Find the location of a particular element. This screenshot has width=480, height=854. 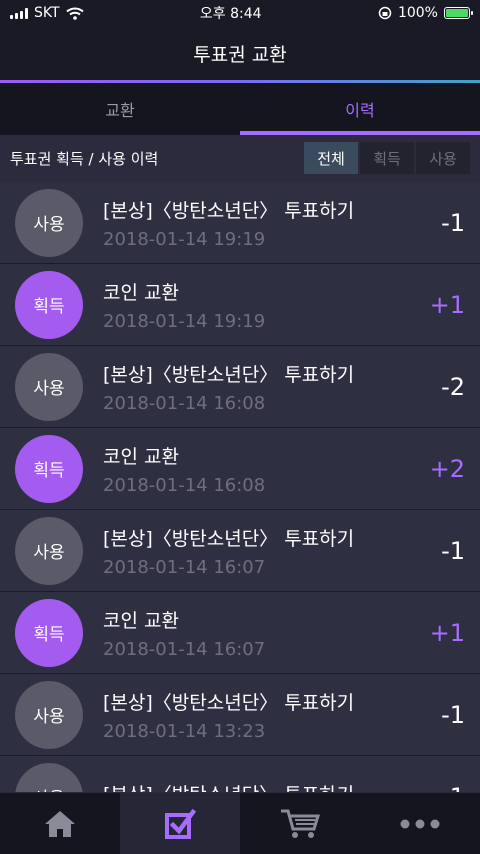

status-bar: SKT 오후 8:44 100% is located at coordinates (240, 13).